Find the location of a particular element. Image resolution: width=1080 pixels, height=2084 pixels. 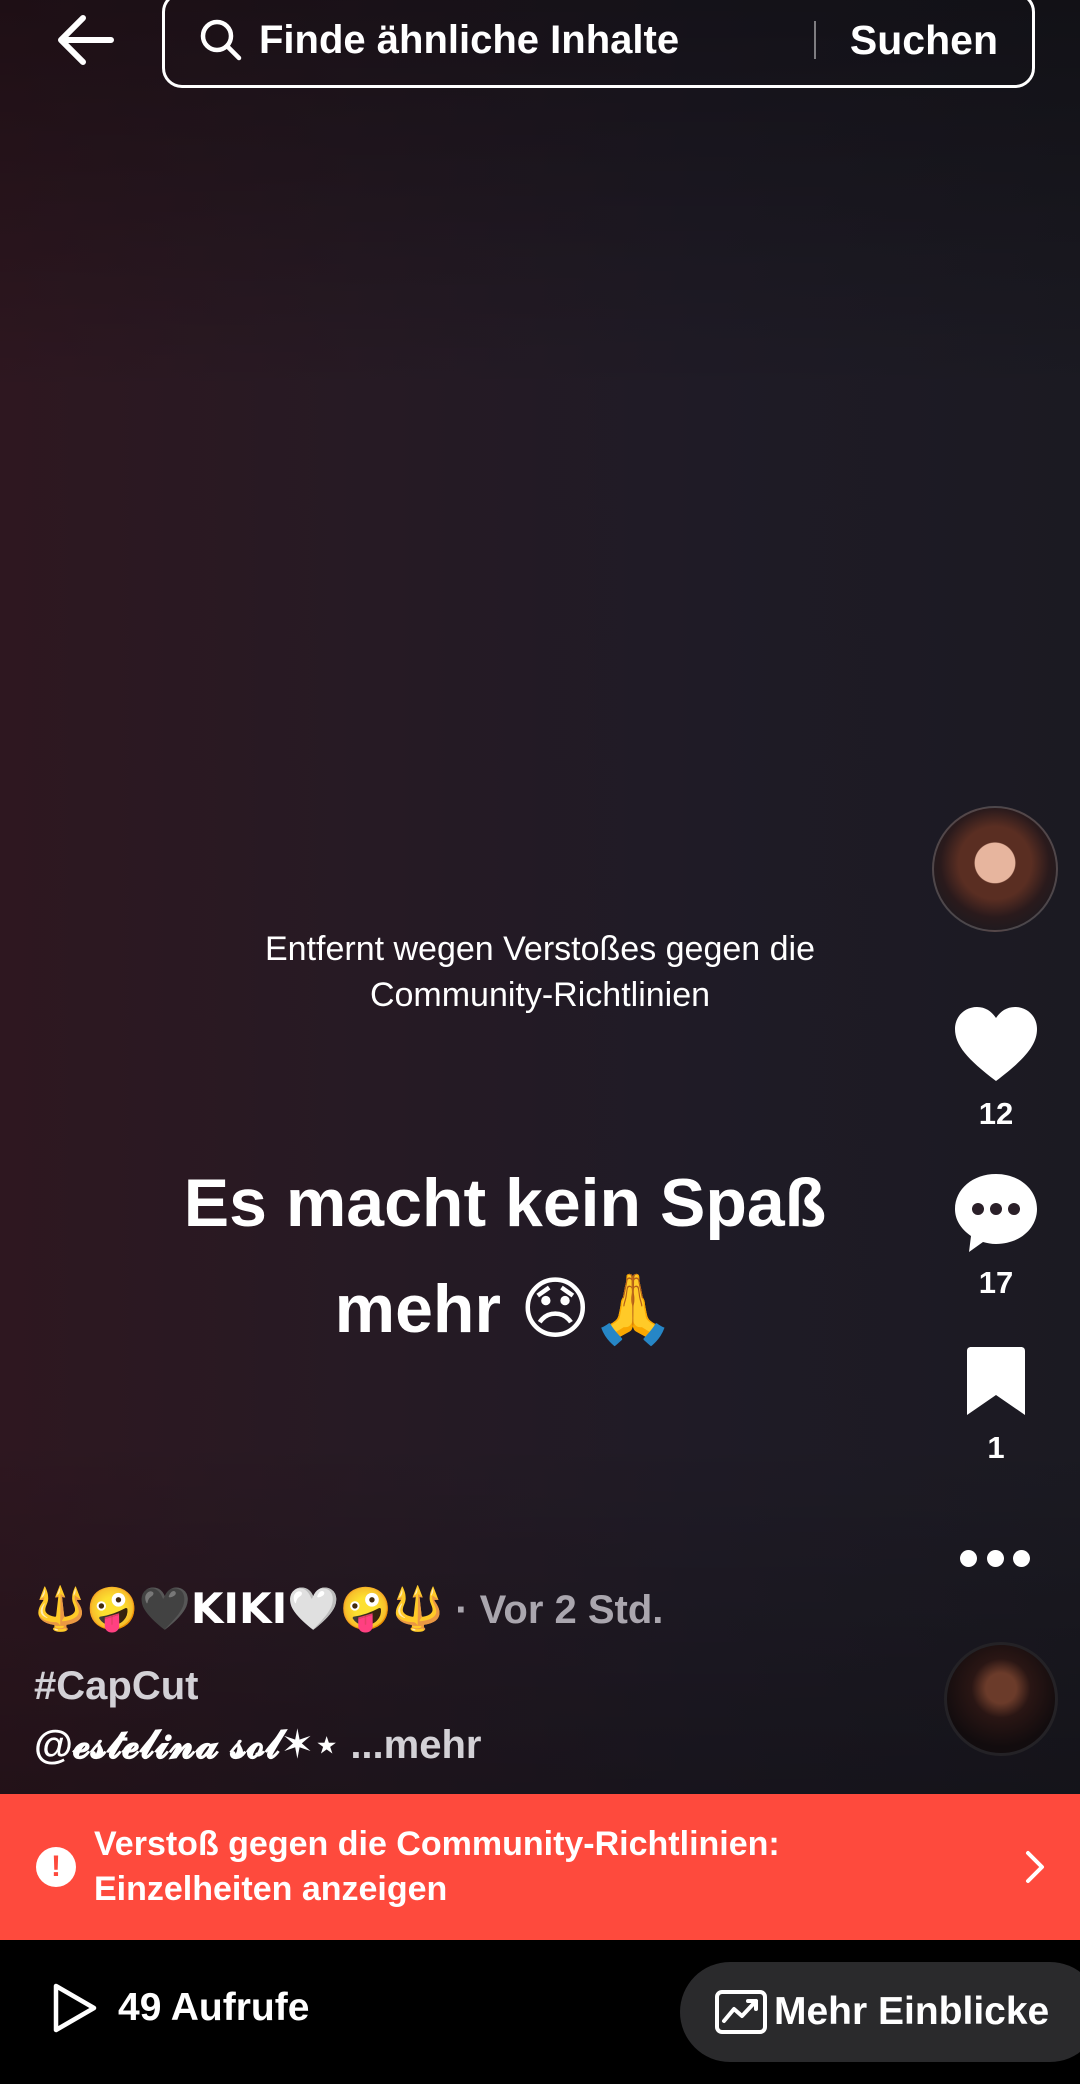

search-bar: Suchen is located at coordinates (598, 44).